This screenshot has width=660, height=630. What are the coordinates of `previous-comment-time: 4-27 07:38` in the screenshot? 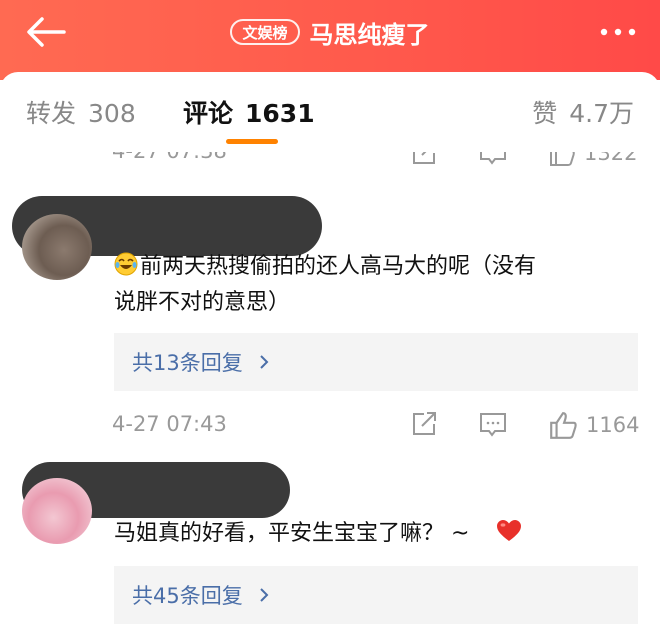 It's located at (169, 157).